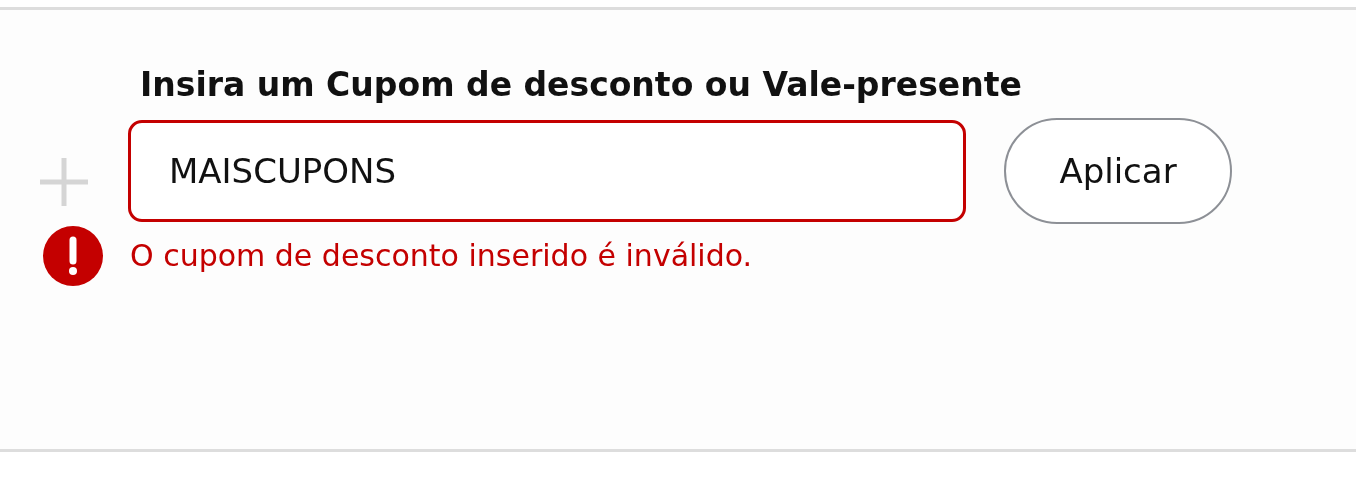 The height and width of the screenshot is (500, 1356). What do you see at coordinates (547, 171) in the screenshot?
I see `coupon-input-field: MAISCUPONS` at bounding box center [547, 171].